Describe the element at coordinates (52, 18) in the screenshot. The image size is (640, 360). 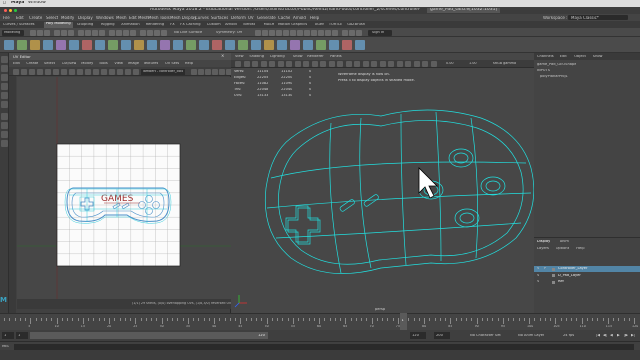
I see `menu-select: Select` at that location.